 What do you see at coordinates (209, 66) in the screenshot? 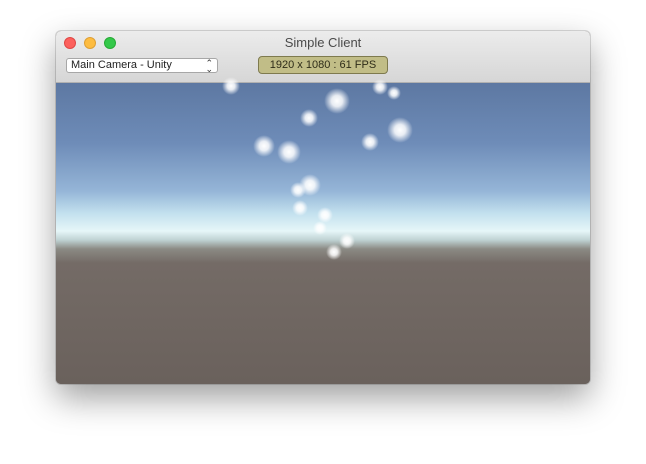
I see `chevron-up-down-icon: ⌃ ⌄` at bounding box center [209, 66].